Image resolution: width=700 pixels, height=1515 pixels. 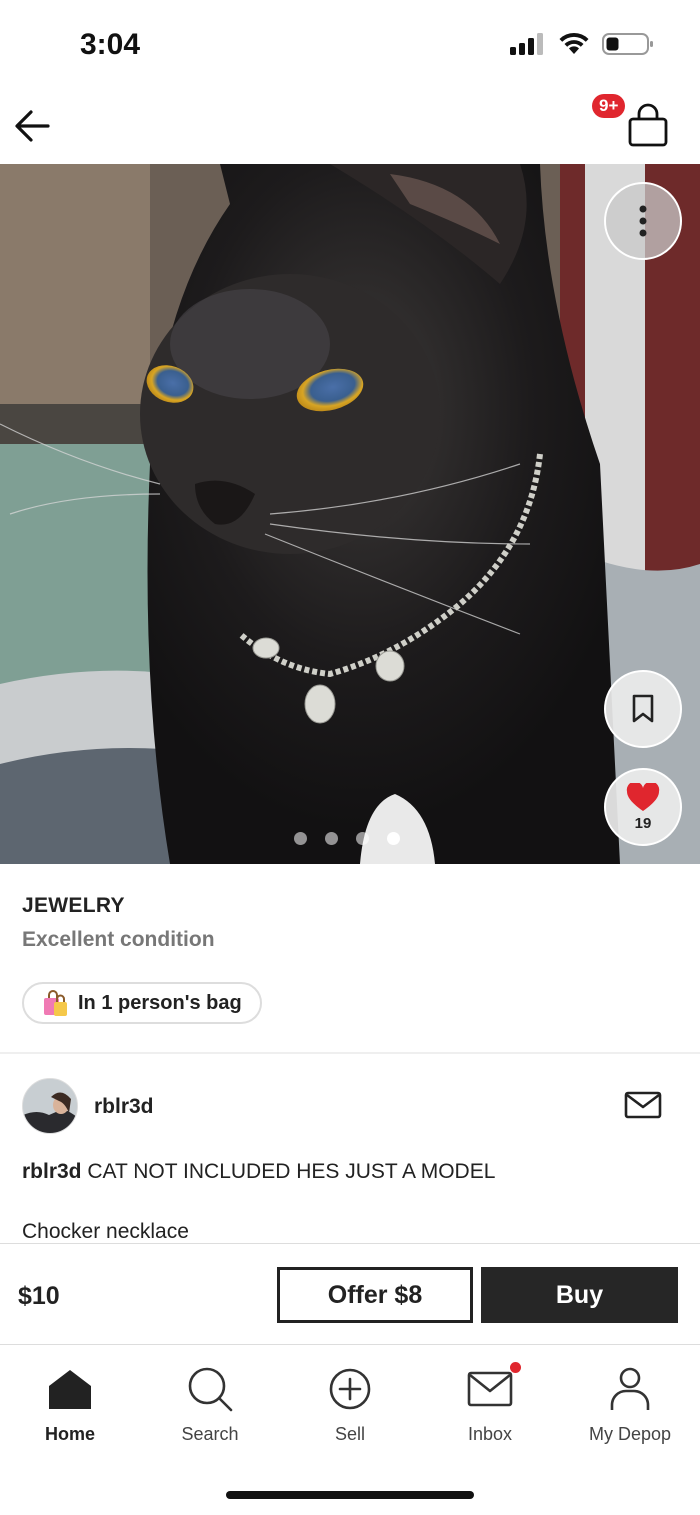 What do you see at coordinates (118, 939) in the screenshot?
I see `product-condition: Excellent condition` at bounding box center [118, 939].